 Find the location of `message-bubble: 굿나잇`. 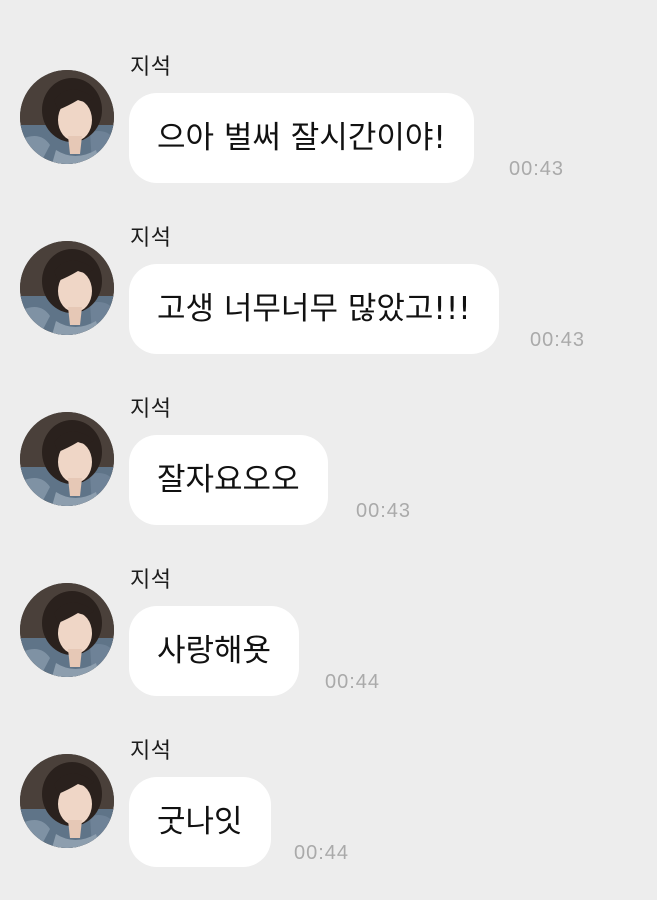

message-bubble: 굿나잇 is located at coordinates (200, 822).